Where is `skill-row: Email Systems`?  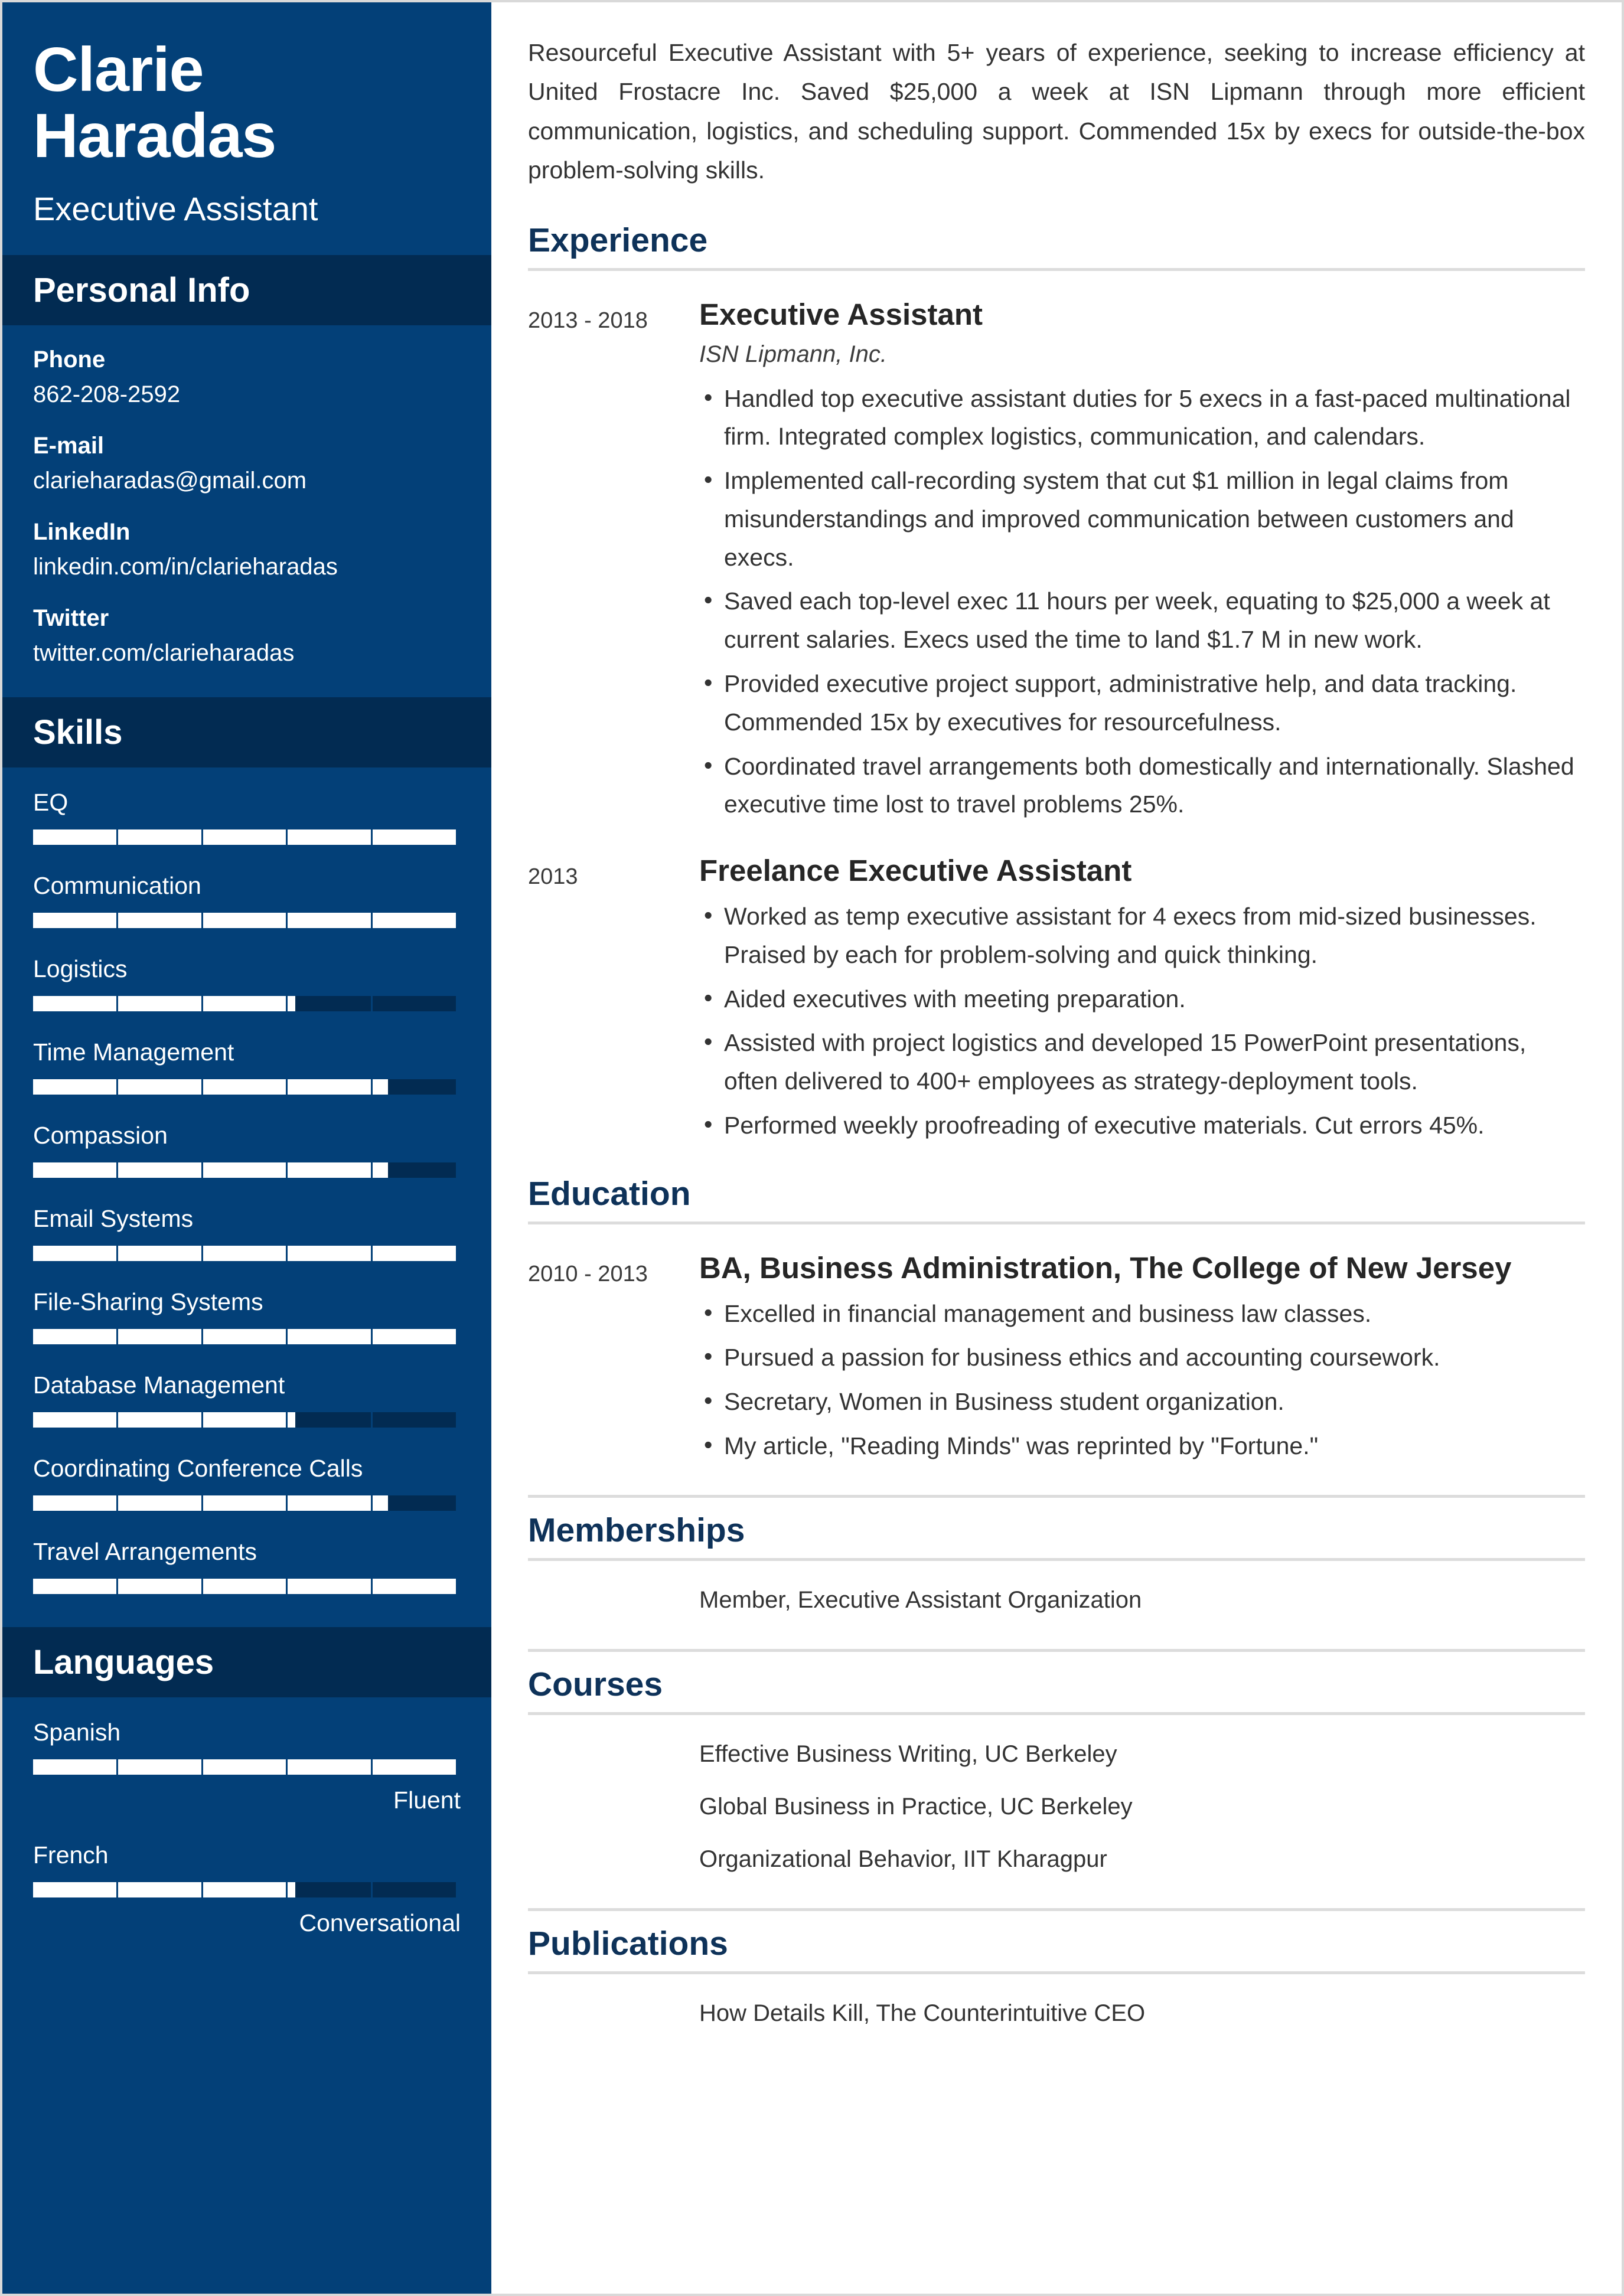 skill-row: Email Systems is located at coordinates (247, 1233).